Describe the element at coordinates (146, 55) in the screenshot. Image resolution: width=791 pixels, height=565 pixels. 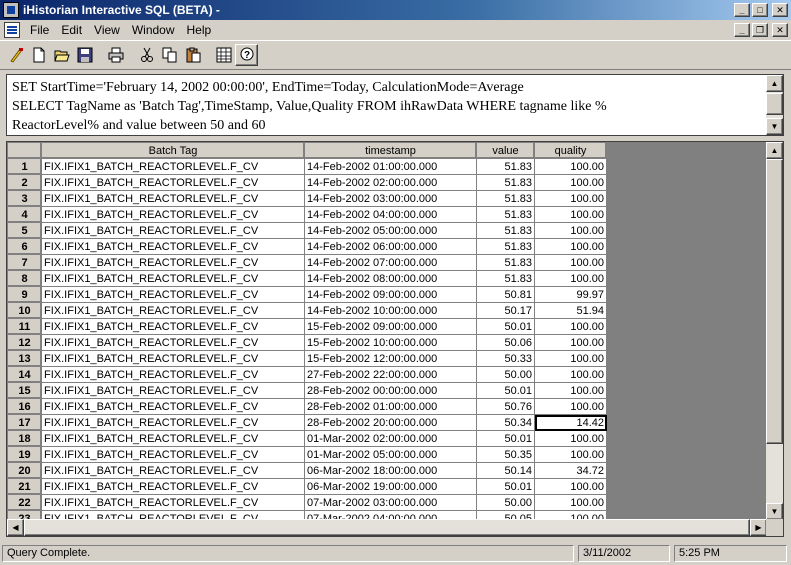
I see `cut-button` at that location.